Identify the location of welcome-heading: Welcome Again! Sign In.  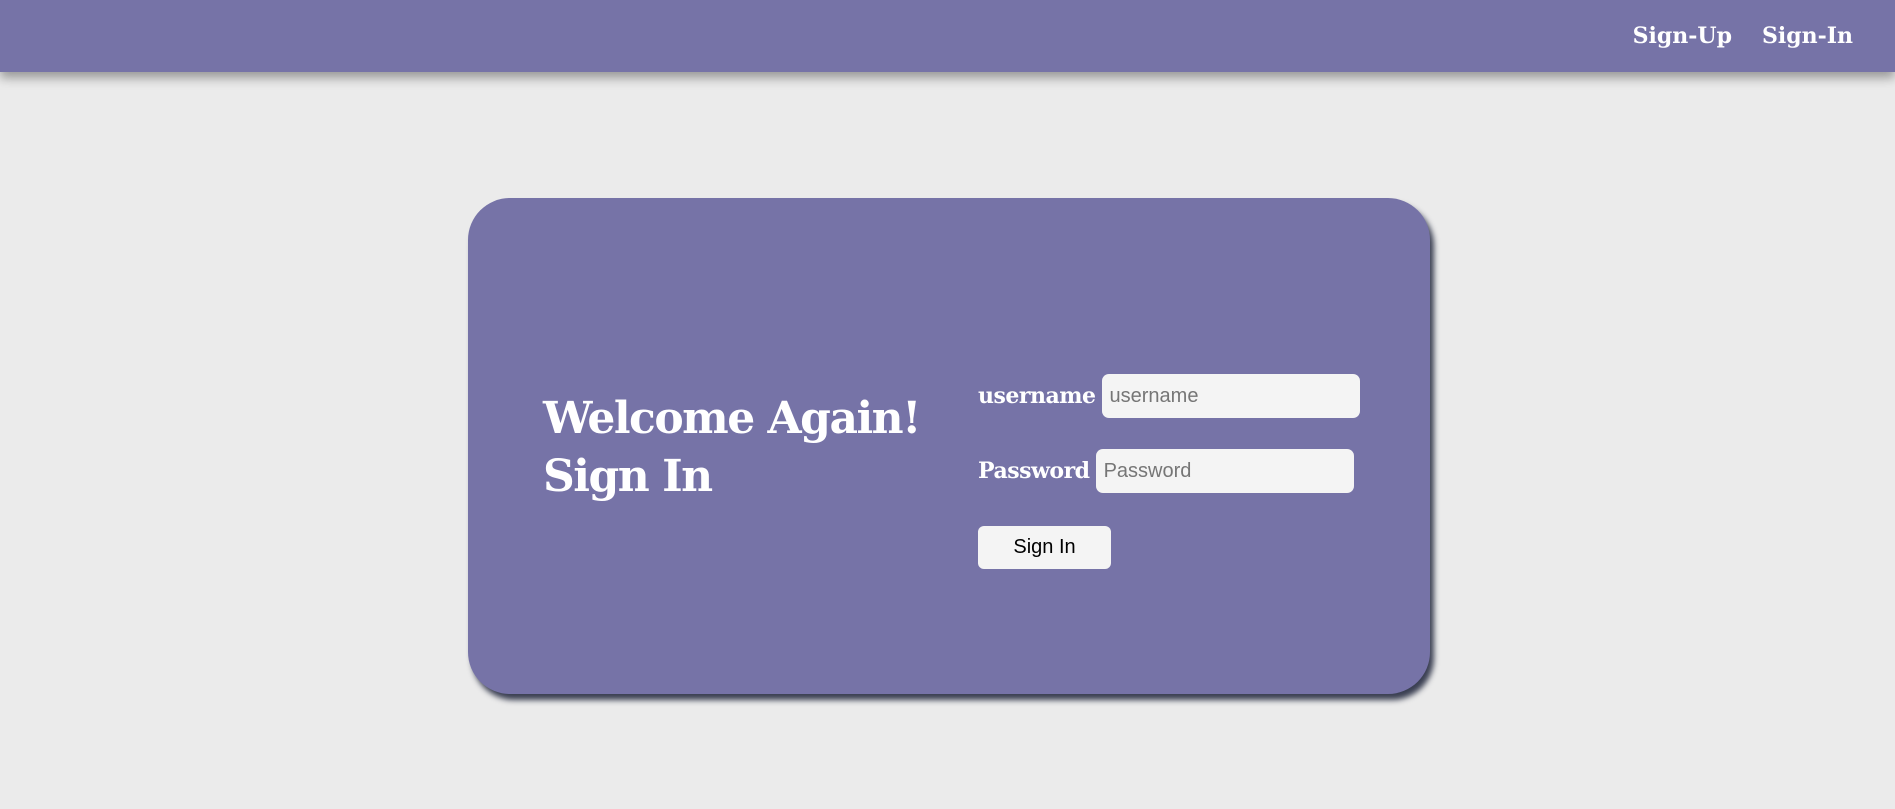
(732, 448).